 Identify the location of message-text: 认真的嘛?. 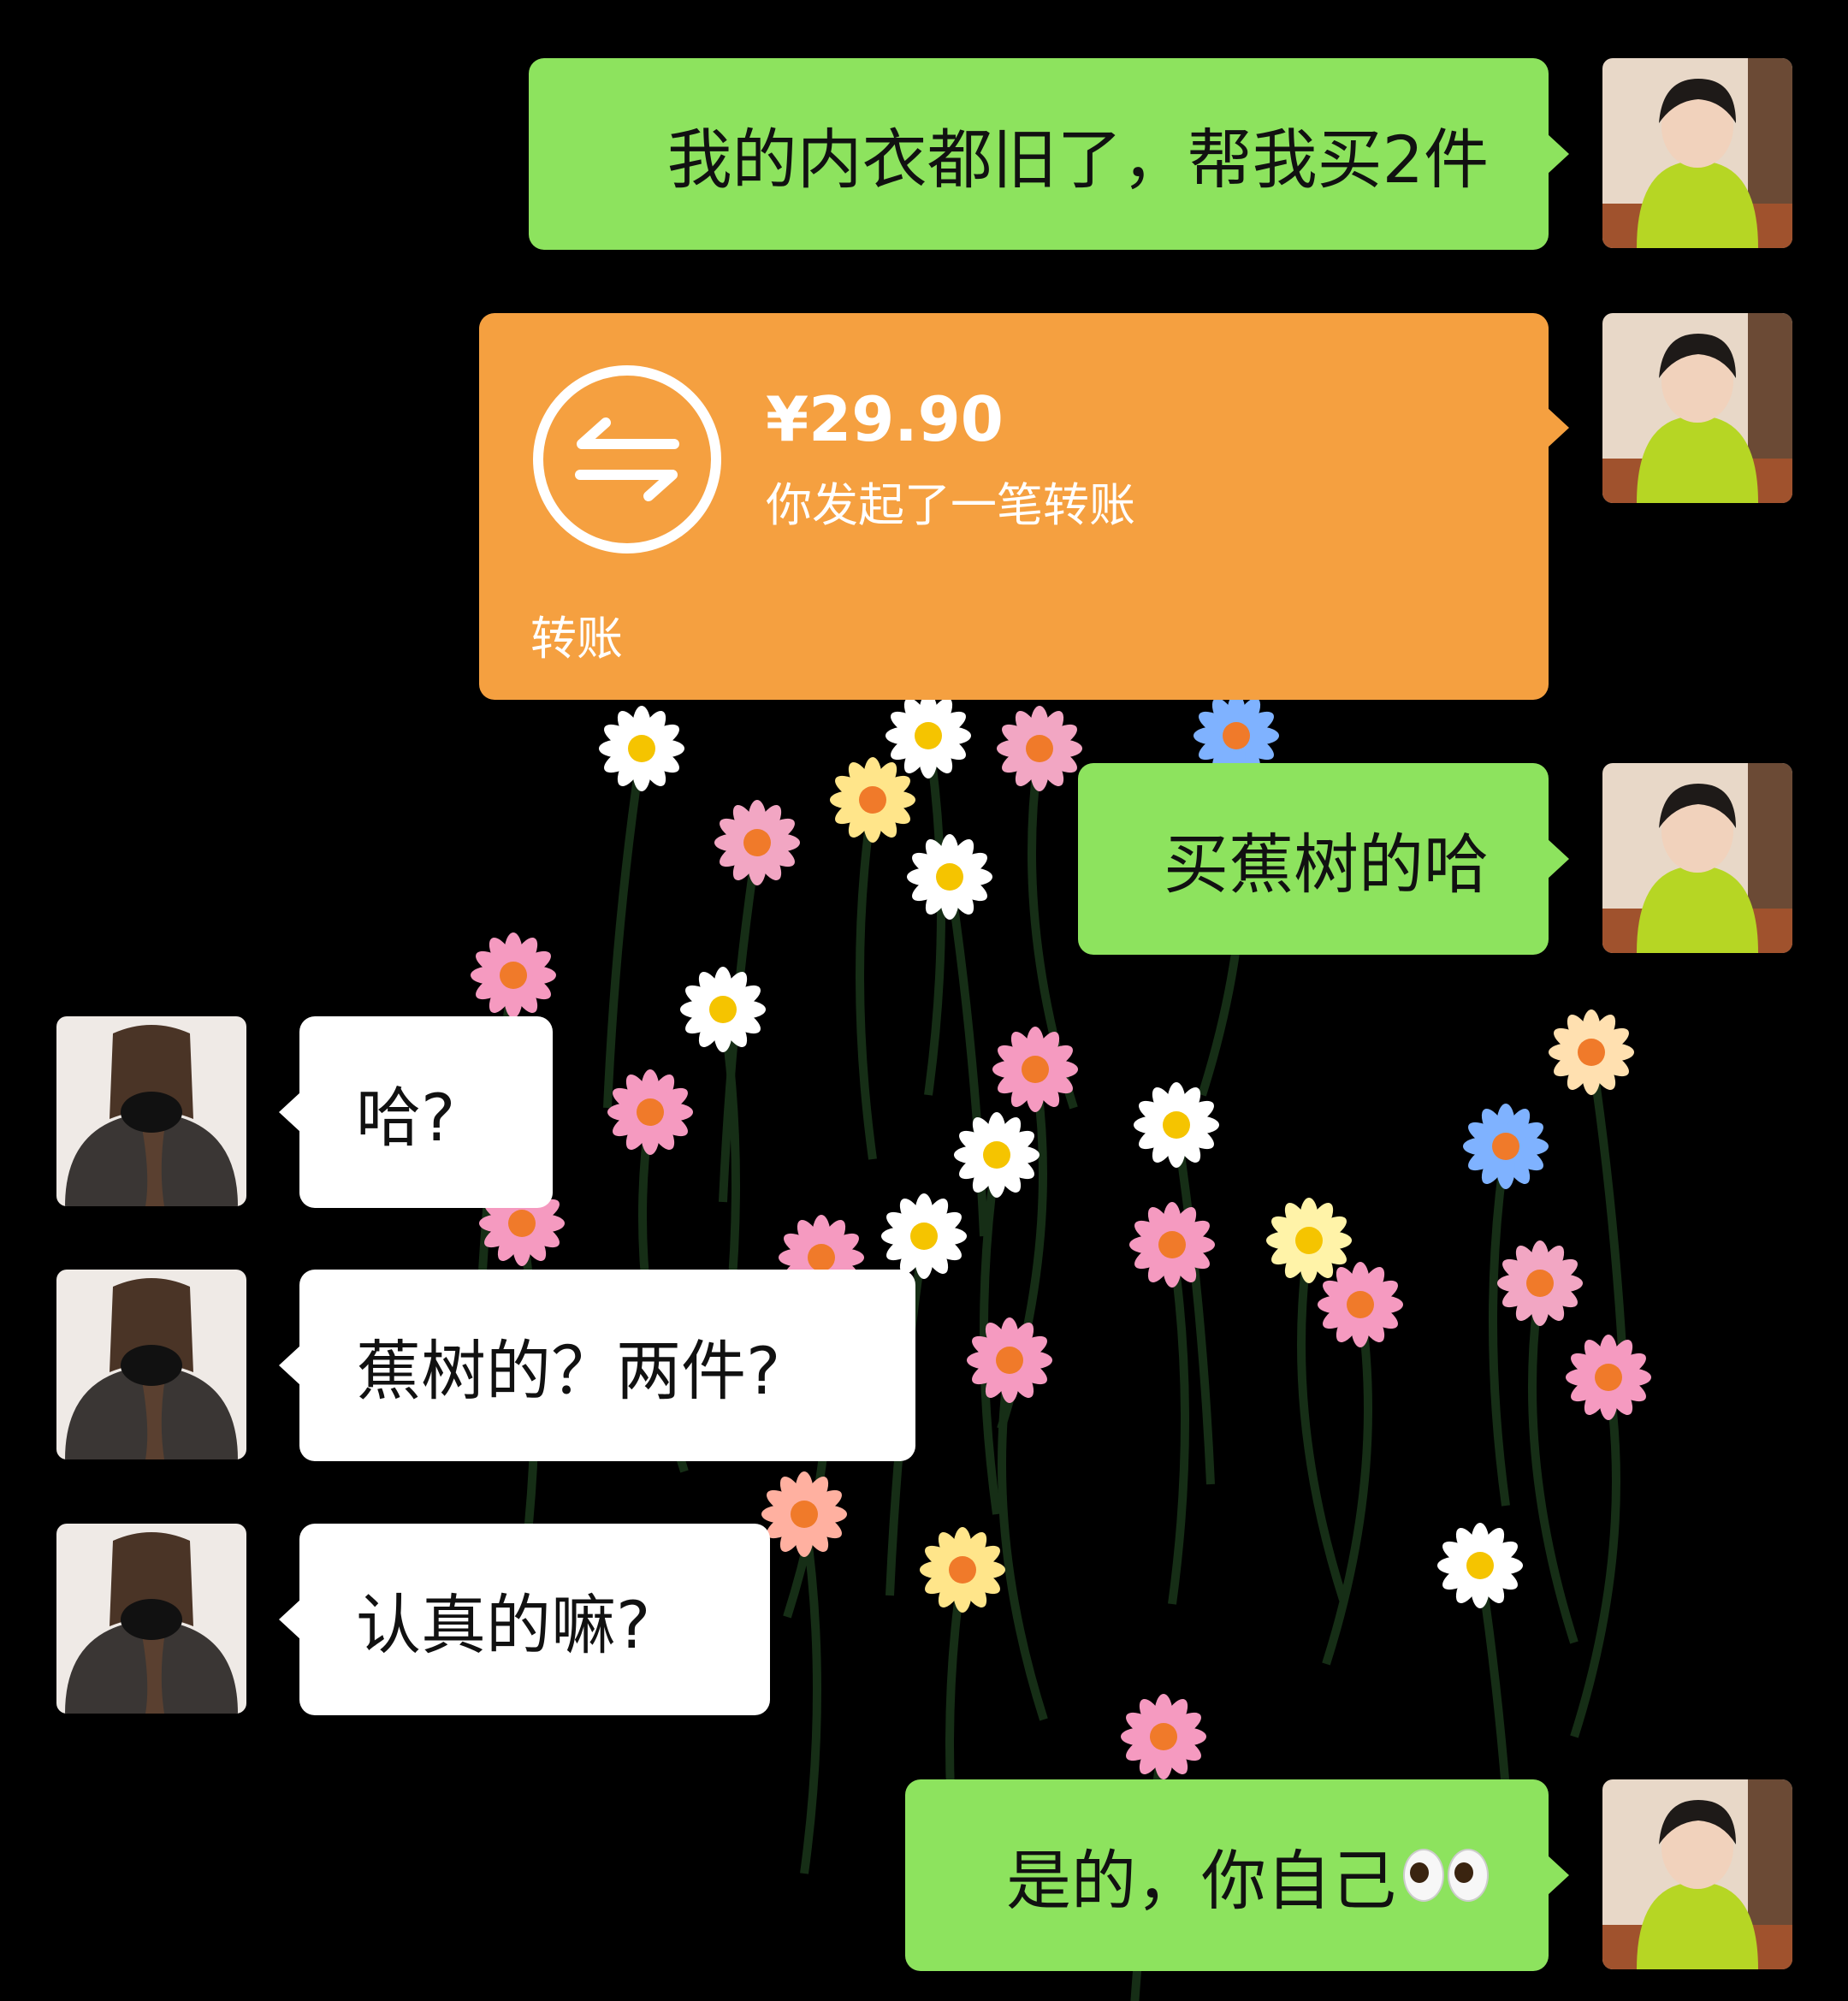
(503, 1625).